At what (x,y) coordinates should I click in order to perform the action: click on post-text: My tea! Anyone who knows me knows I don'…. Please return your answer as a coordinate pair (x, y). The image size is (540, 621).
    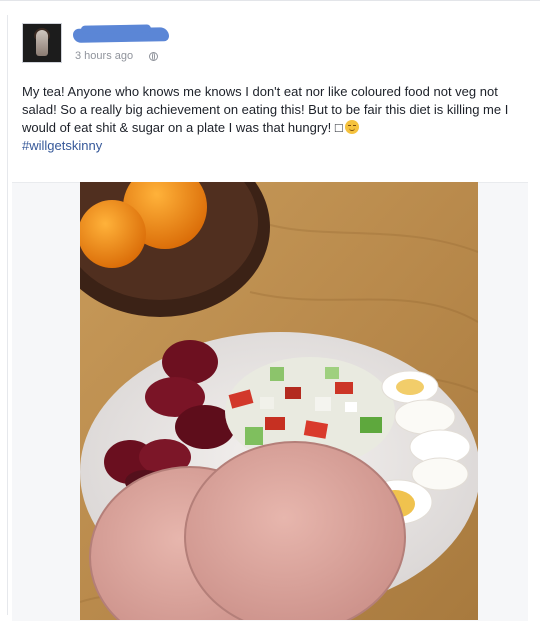
    Looking at the image, I should click on (274, 119).